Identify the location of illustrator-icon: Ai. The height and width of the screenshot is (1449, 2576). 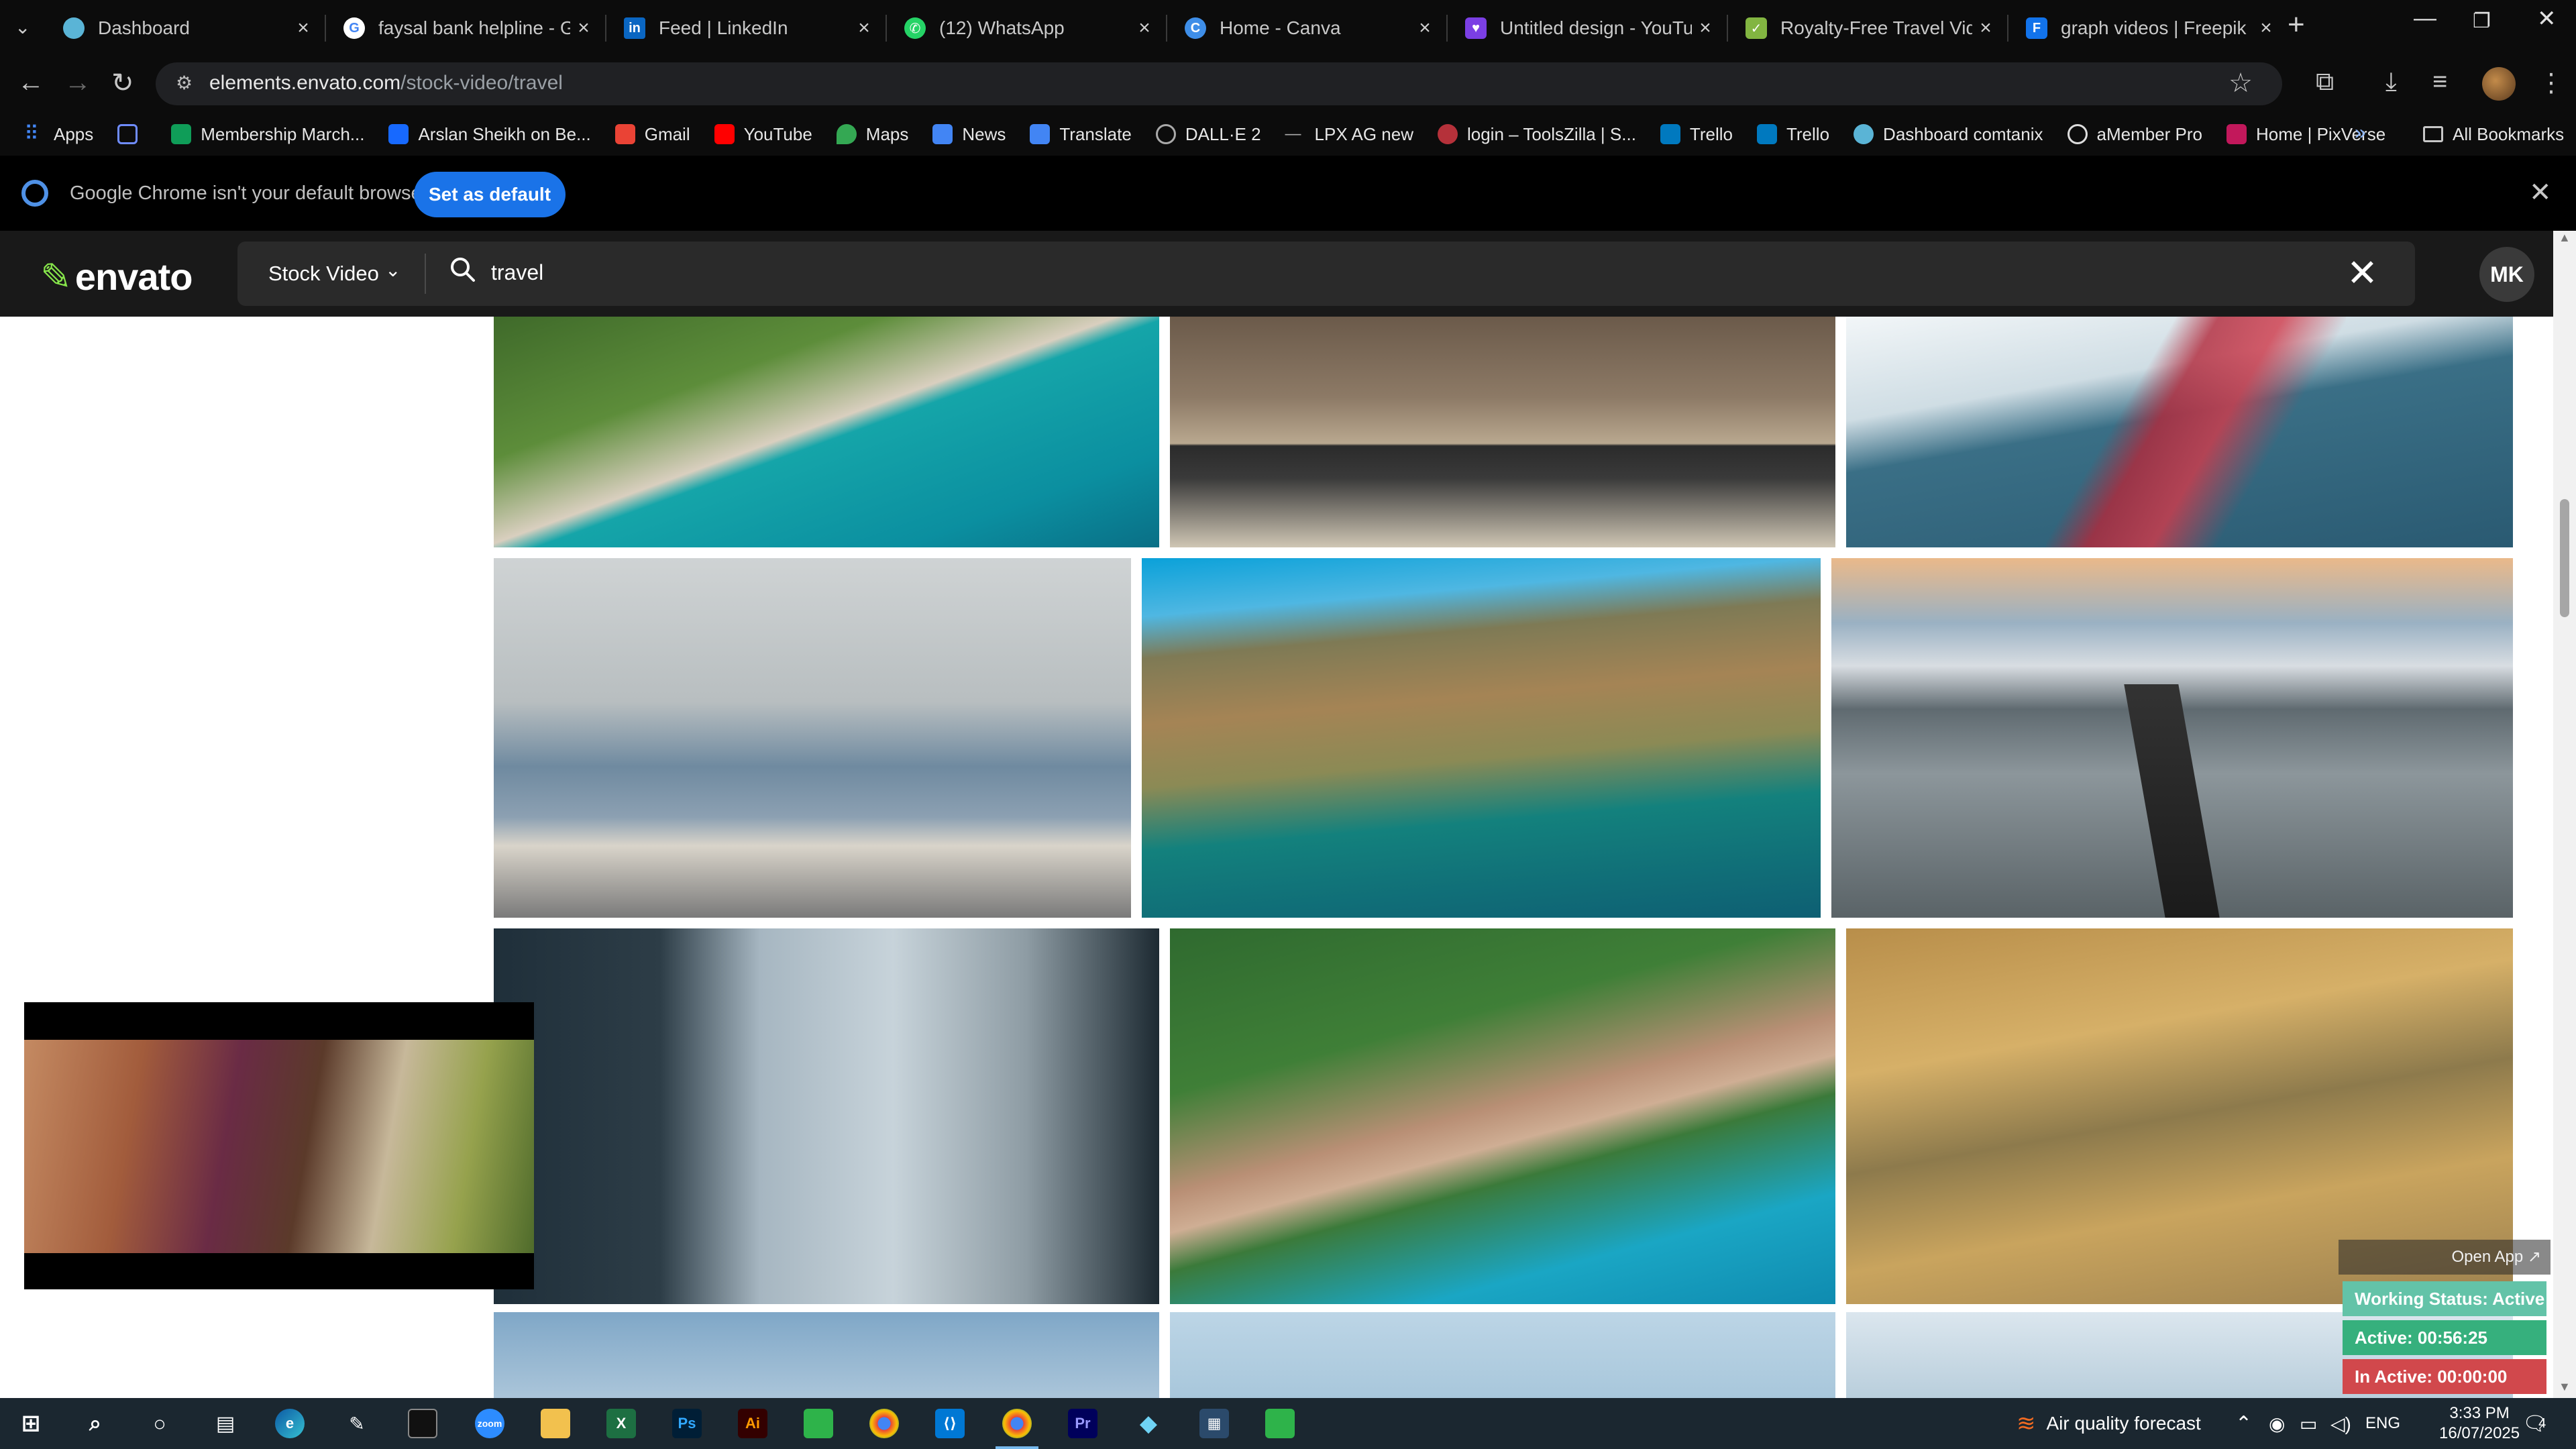
(752, 1423).